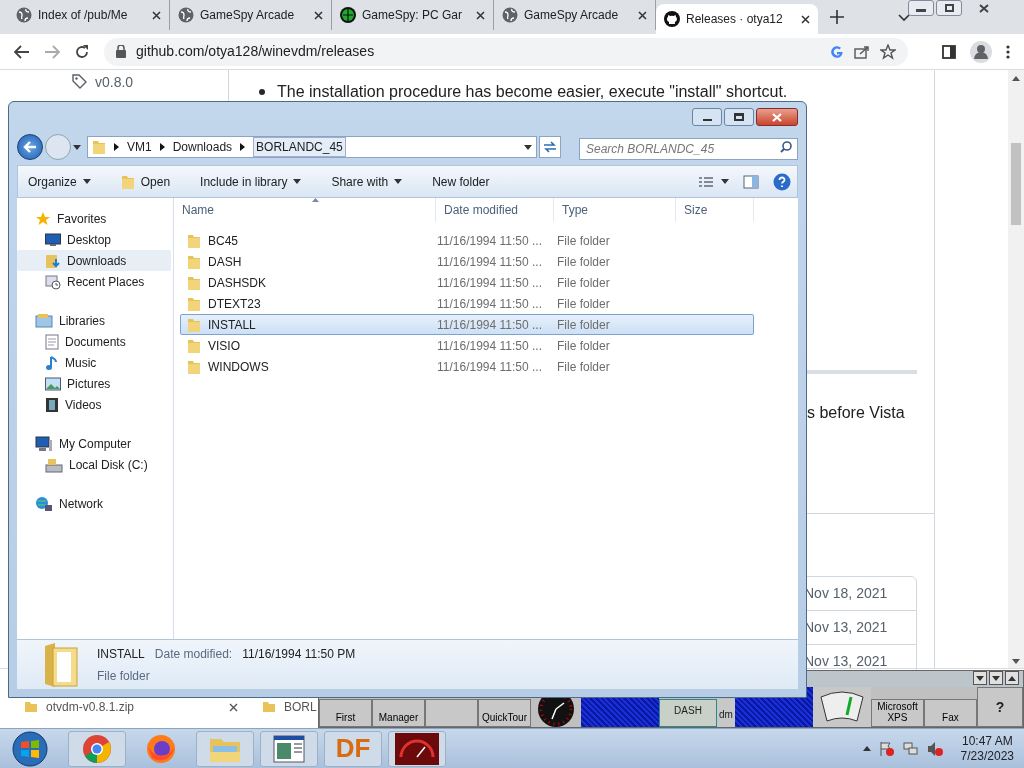 This screenshot has height=768, width=1024. I want to click on nav-item: Documents, so click(95, 341).